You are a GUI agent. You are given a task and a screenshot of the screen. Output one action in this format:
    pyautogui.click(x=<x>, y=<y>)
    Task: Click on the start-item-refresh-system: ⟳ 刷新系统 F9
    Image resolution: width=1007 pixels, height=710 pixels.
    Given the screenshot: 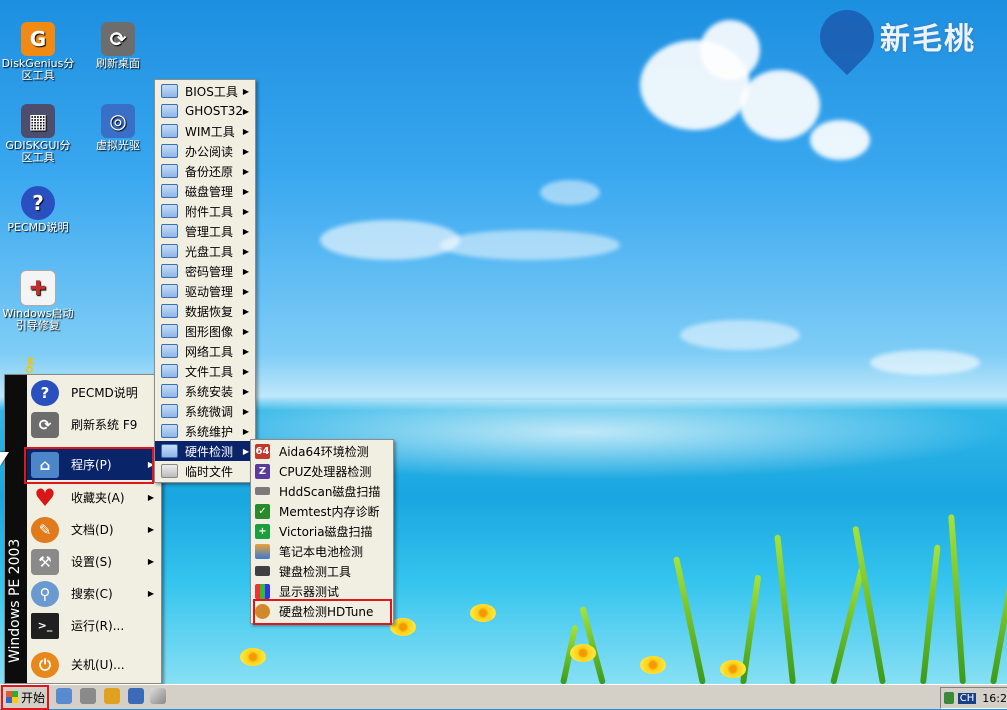 What is the action you would take?
    pyautogui.click(x=93, y=424)
    